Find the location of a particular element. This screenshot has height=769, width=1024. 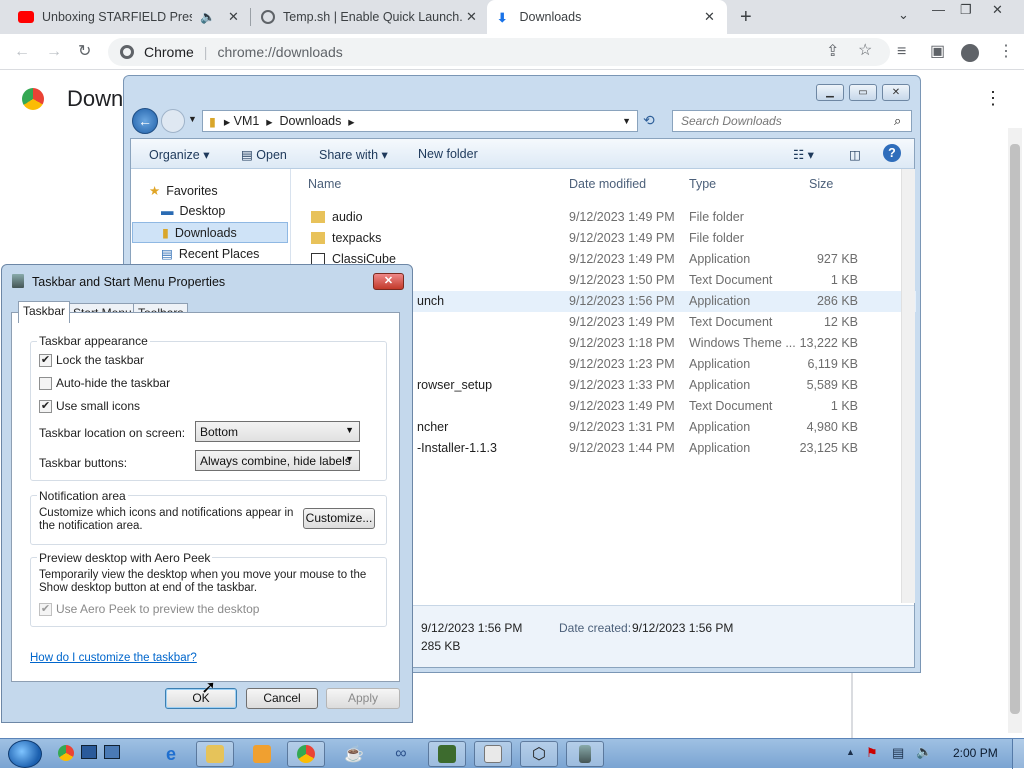

preview-pane-icon: ◫ is located at coordinates (855, 154).